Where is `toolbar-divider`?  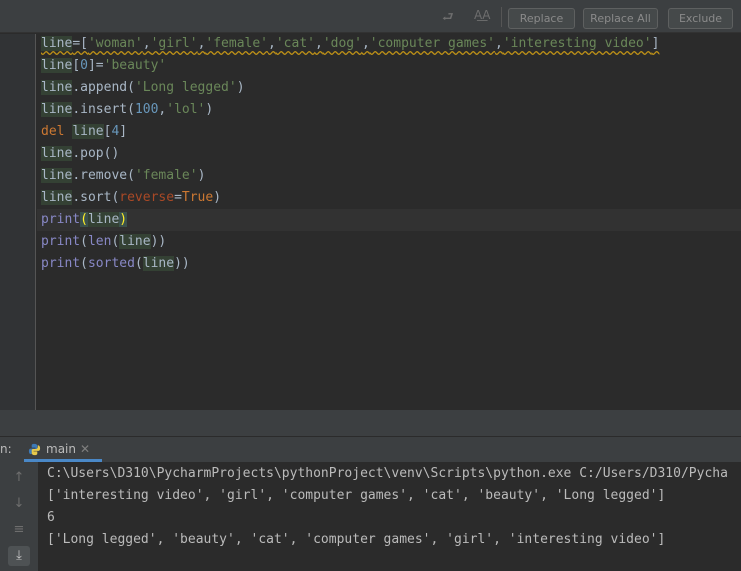
toolbar-divider is located at coordinates (501, 17).